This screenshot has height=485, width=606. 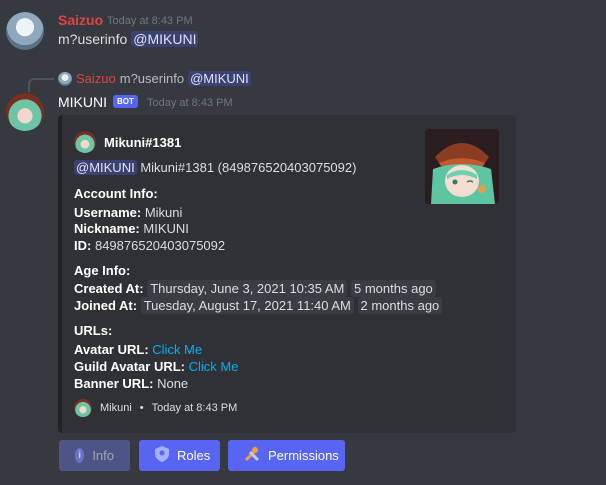 I want to click on age-info-header: Age Info:, so click(x=102, y=270).